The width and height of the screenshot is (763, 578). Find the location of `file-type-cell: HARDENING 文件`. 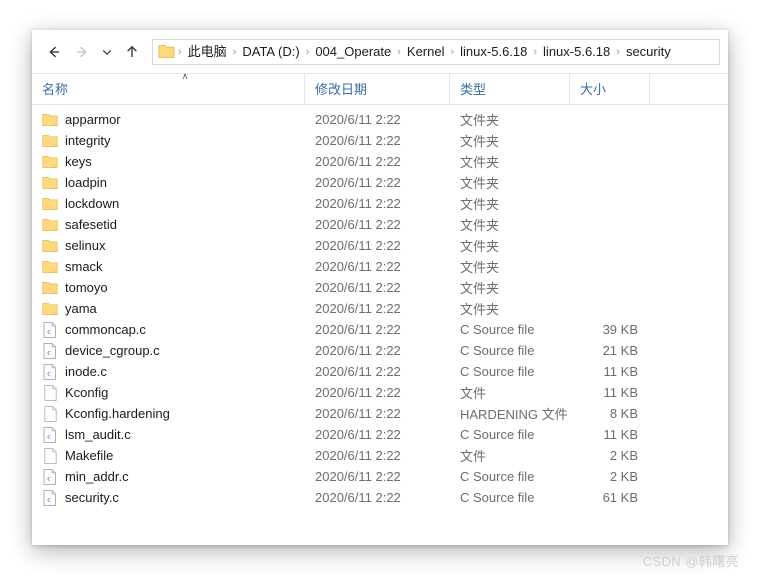

file-type-cell: HARDENING 文件 is located at coordinates (514, 414).